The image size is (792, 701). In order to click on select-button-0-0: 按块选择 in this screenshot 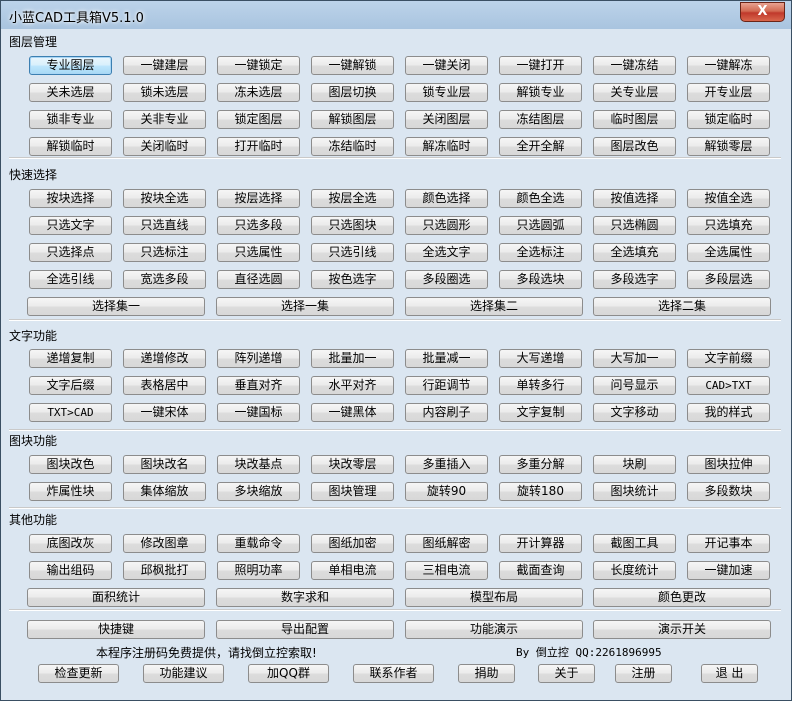, I will do `click(70, 198)`.